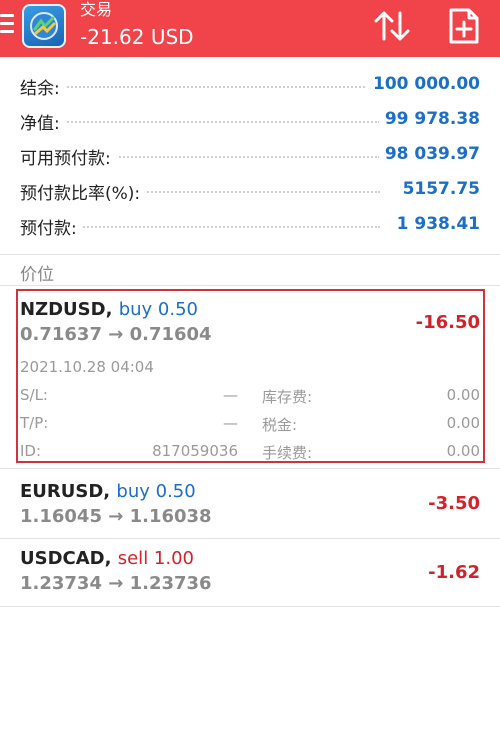 The height and width of the screenshot is (744, 500). I want to click on equity-label: 净值:, so click(43, 121).